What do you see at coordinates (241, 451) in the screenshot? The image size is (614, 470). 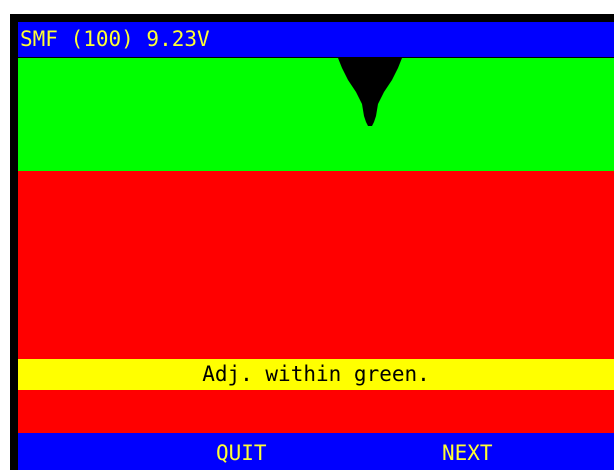 I see `quit-button: QUIT` at bounding box center [241, 451].